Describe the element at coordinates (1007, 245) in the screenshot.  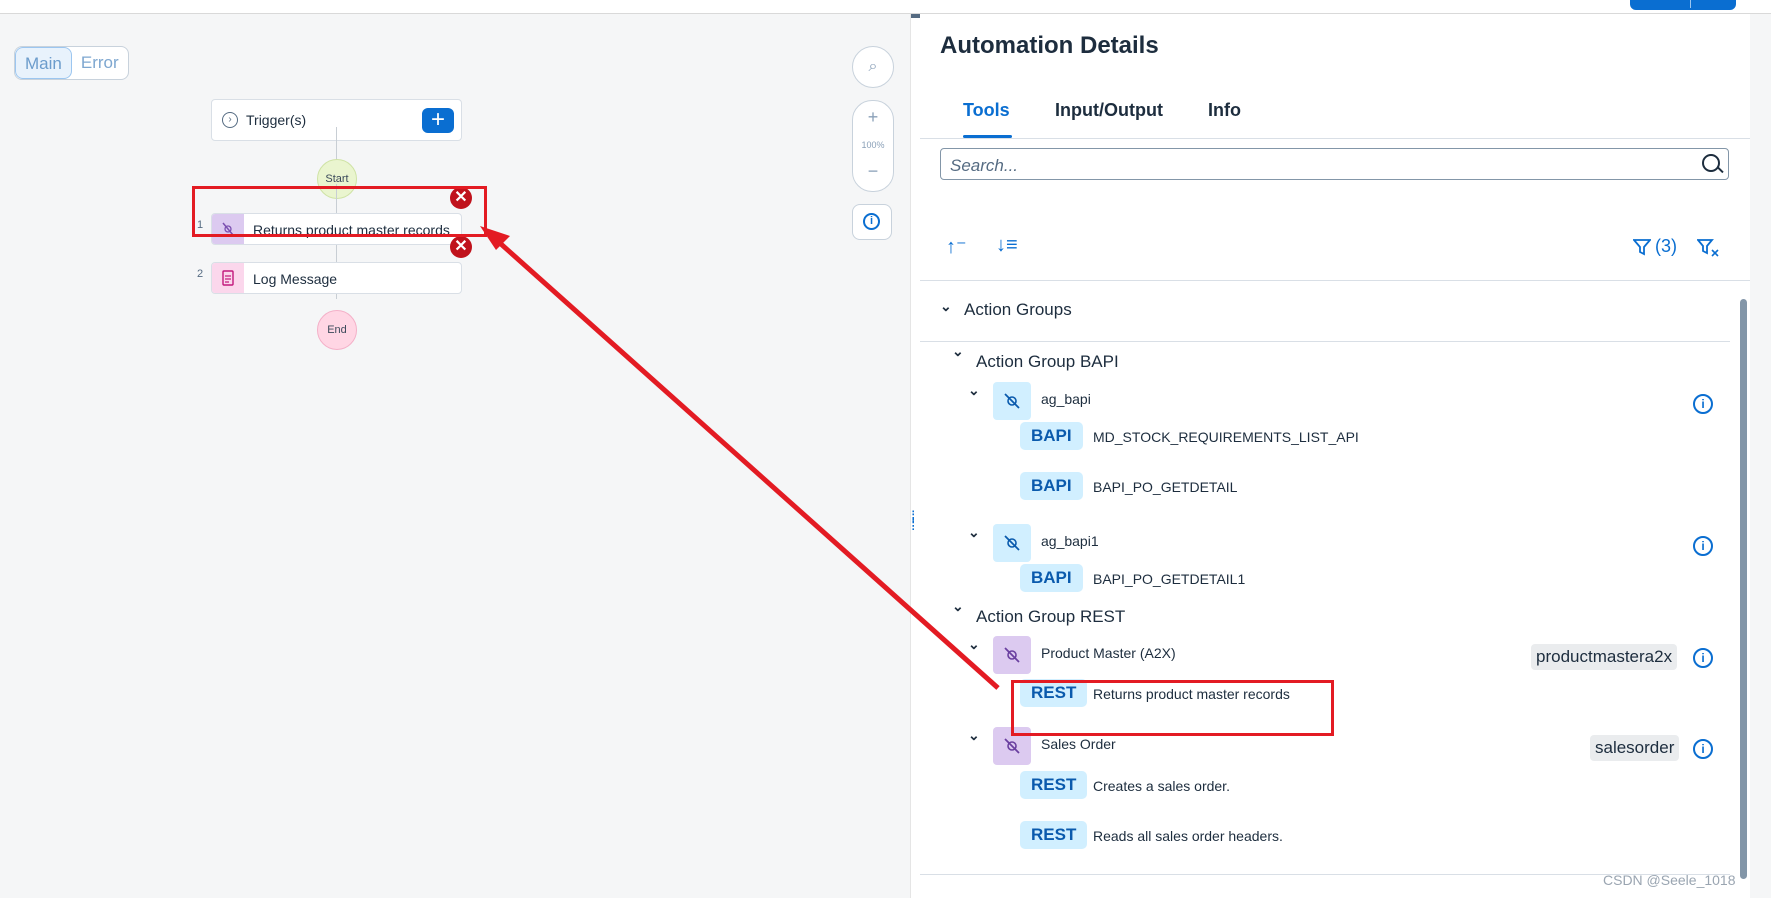
I see `sort-list-icon: ↓≡` at that location.